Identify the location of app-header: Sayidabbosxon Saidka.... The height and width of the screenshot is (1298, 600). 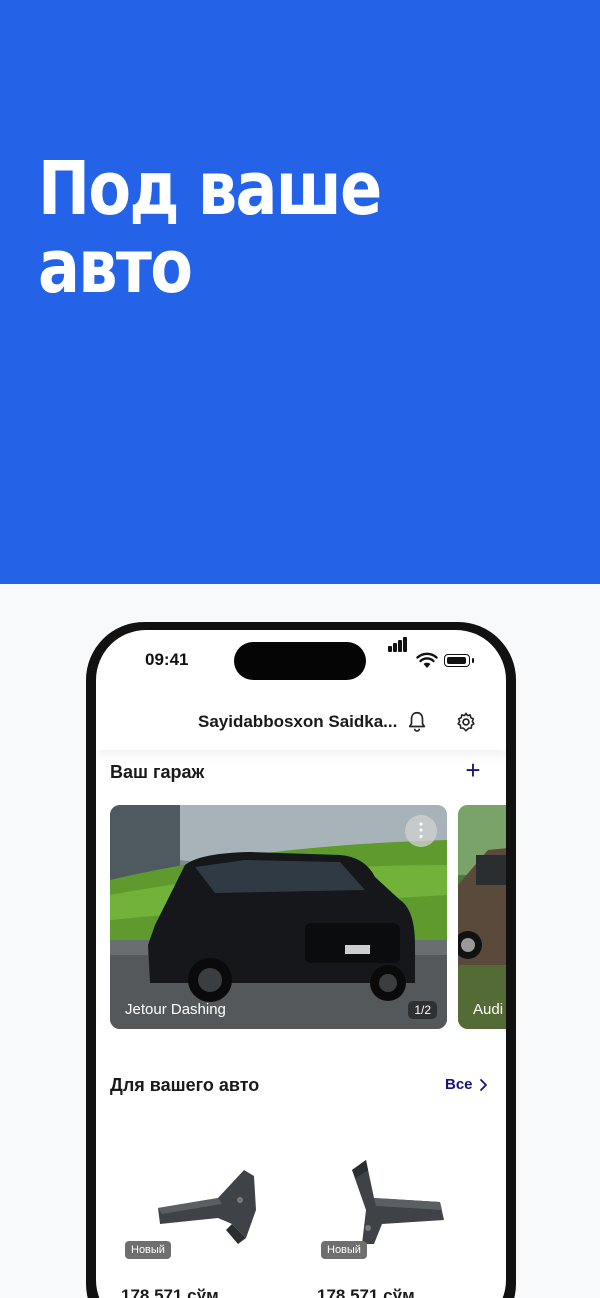
(301, 722).